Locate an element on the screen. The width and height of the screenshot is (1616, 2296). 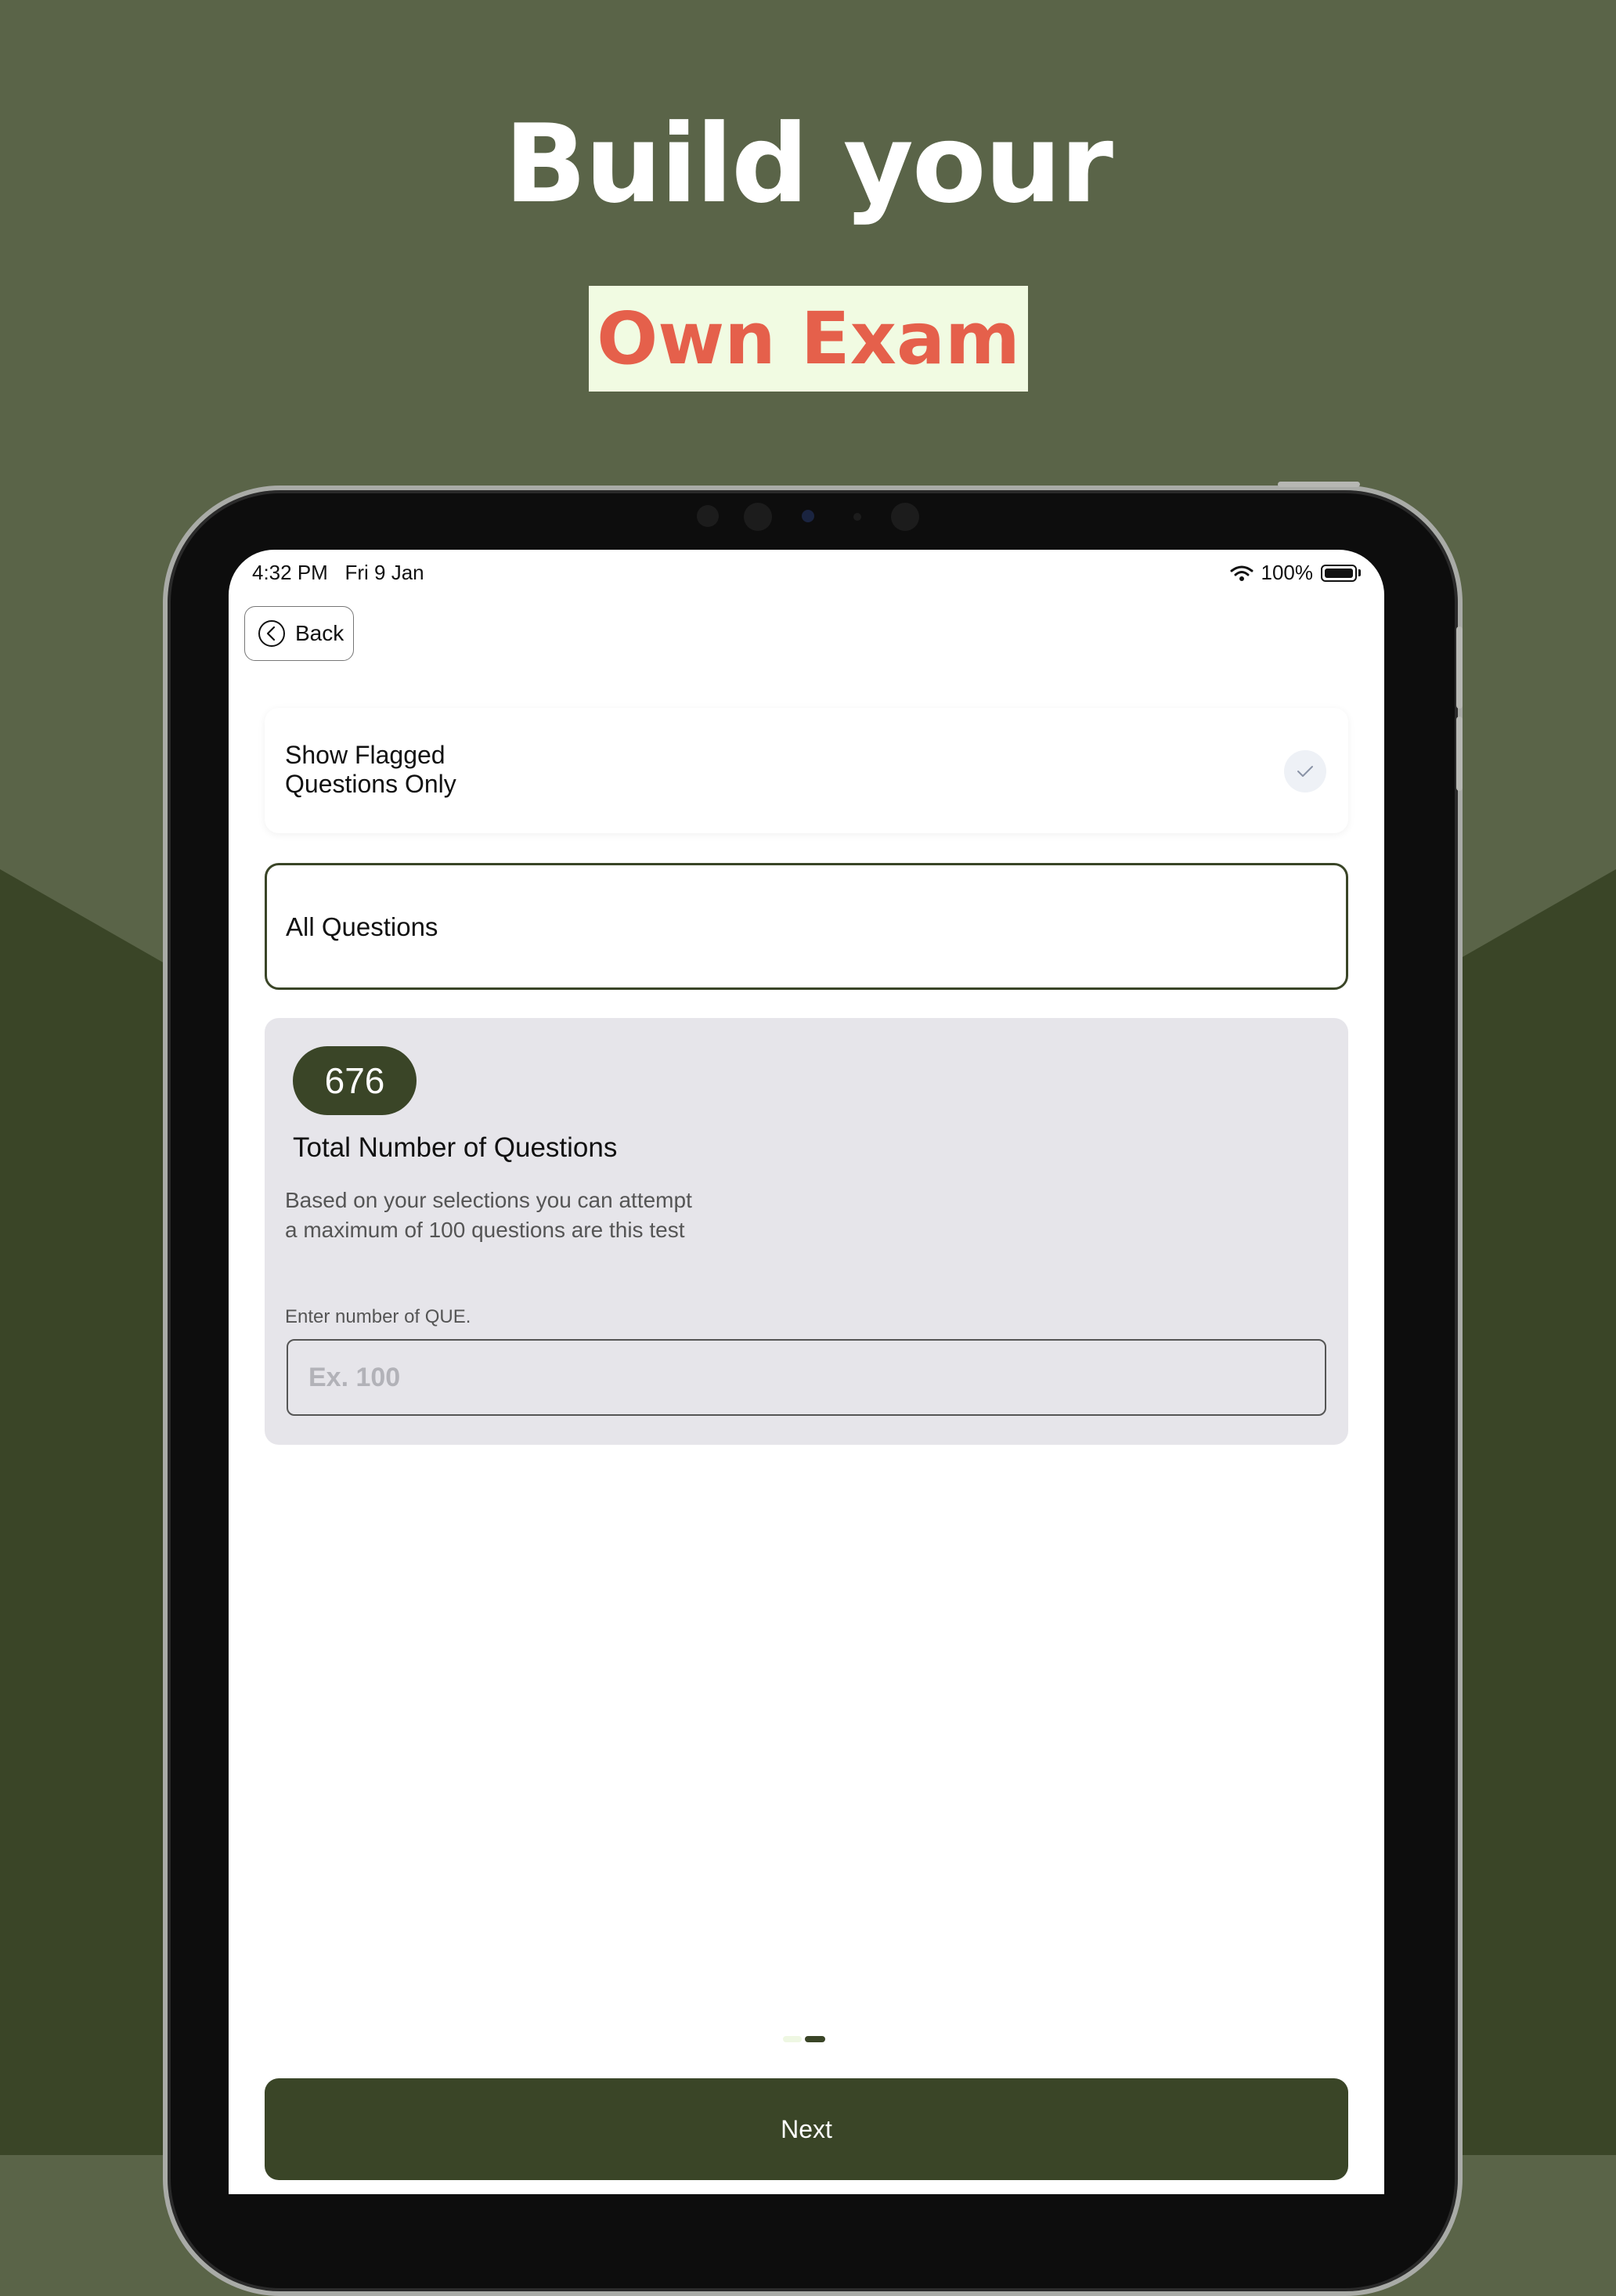
flagged-questions-toggle: Show Flagged Questions Only is located at coordinates (806, 770).